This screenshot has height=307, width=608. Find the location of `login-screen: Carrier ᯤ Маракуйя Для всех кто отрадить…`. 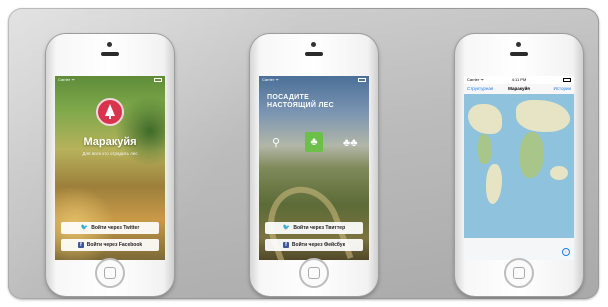

login-screen: Carrier ᯤ Маракуйя Для всех кто отрадить… is located at coordinates (110, 168).